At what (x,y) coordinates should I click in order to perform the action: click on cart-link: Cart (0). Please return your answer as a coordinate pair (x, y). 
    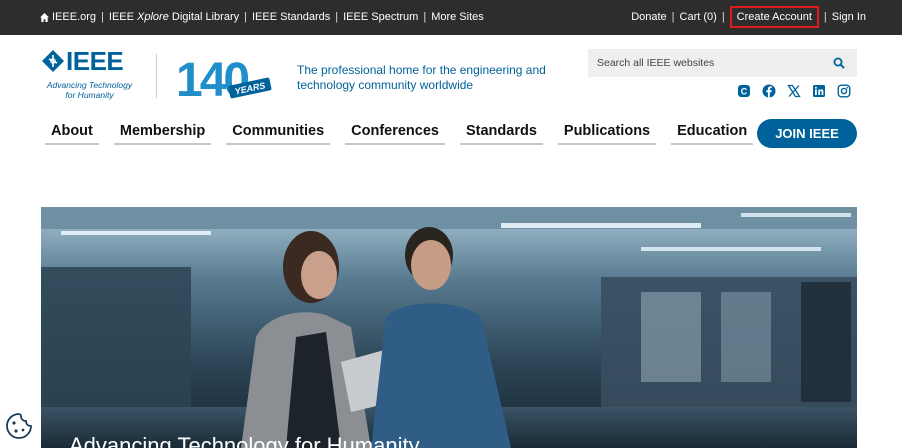
    Looking at the image, I should click on (698, 17).